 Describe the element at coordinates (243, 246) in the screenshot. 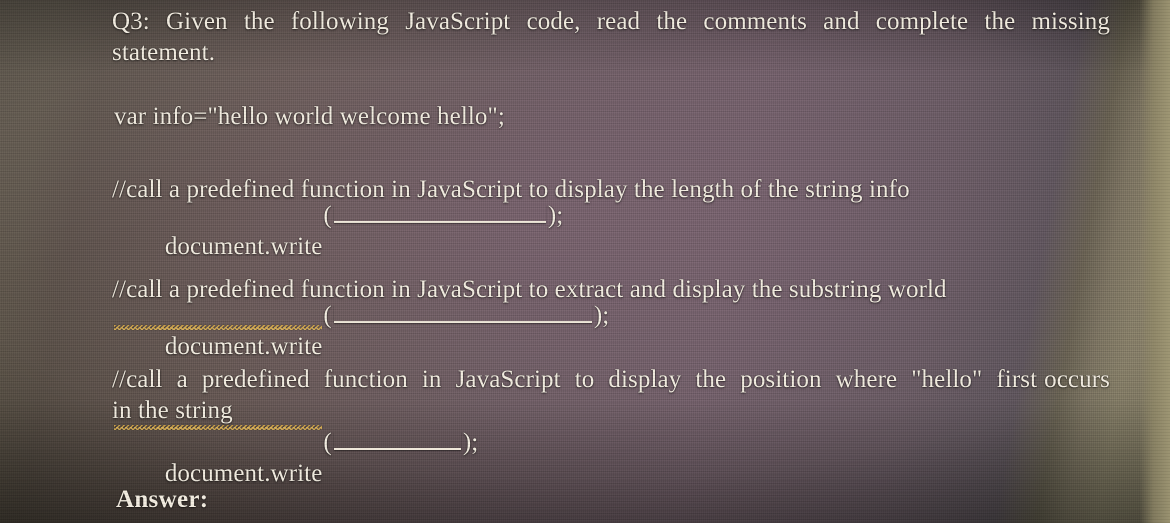

I see `document-write-label-1: document.write` at that location.